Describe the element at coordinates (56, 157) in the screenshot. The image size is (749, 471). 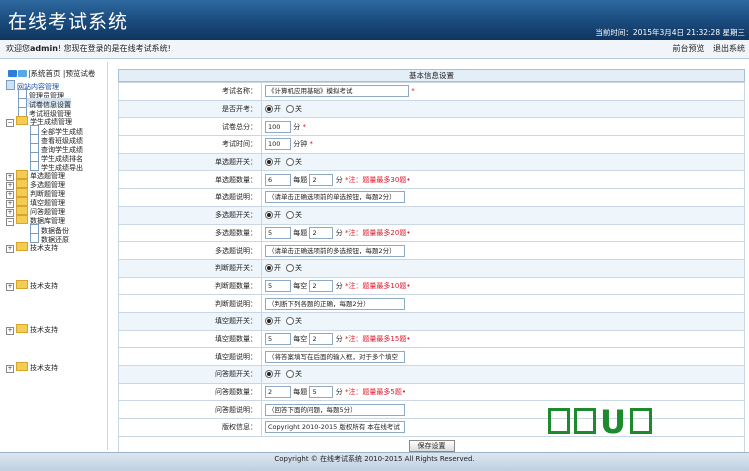
I see `nav-score-ranking: 学生成绩排名` at that location.